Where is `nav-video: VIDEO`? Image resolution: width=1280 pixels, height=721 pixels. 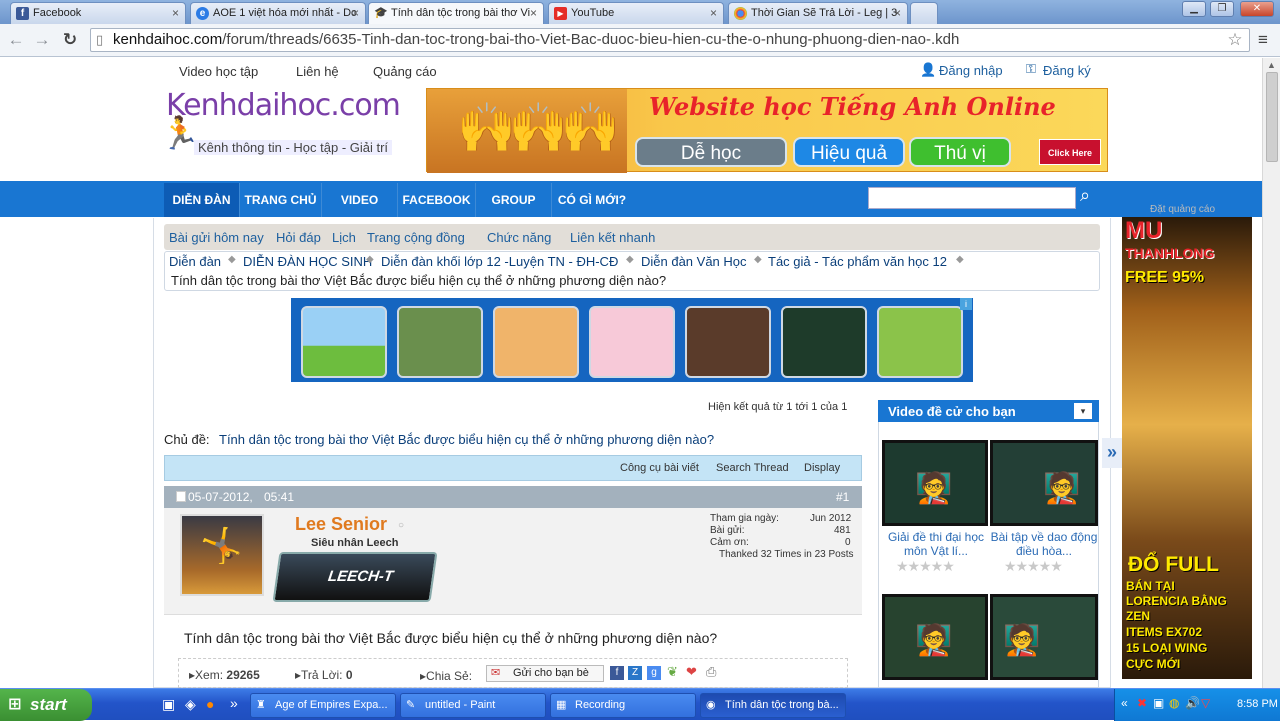 nav-video: VIDEO is located at coordinates (360, 200).